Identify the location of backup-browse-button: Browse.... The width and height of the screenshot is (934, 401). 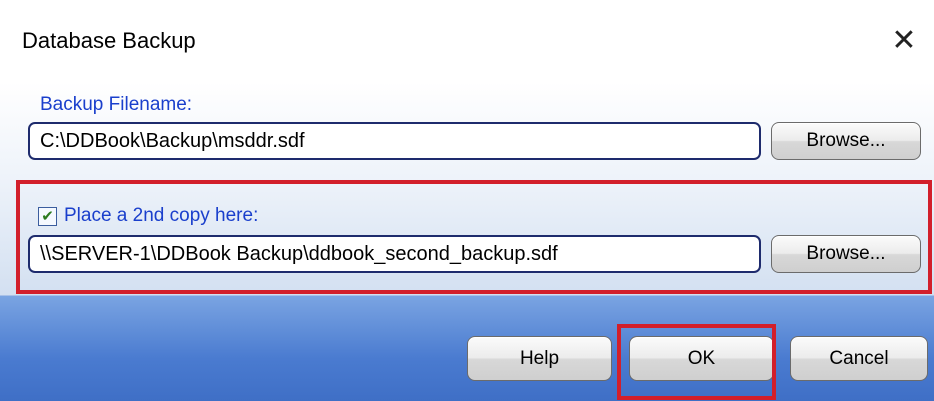
(846, 141).